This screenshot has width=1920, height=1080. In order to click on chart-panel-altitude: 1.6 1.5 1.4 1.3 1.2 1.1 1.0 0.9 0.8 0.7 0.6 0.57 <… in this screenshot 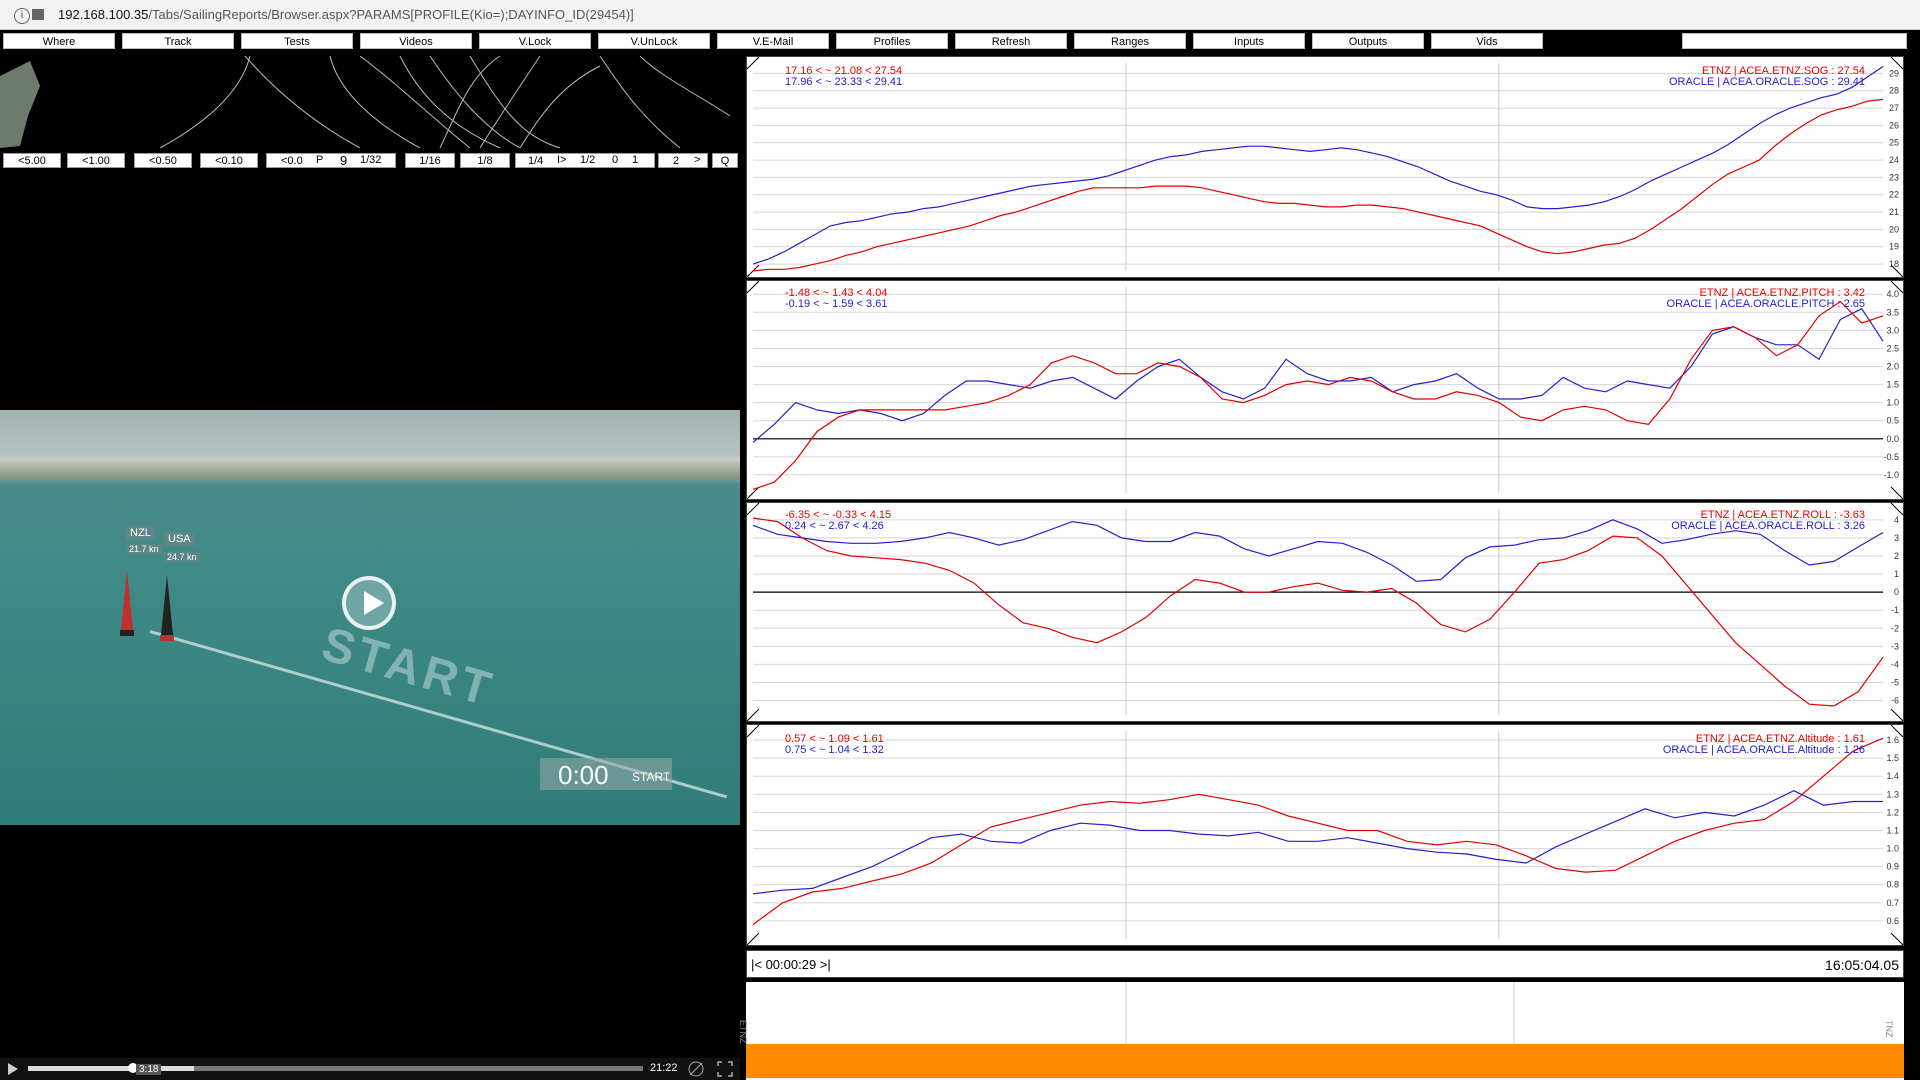, I will do `click(1325, 835)`.